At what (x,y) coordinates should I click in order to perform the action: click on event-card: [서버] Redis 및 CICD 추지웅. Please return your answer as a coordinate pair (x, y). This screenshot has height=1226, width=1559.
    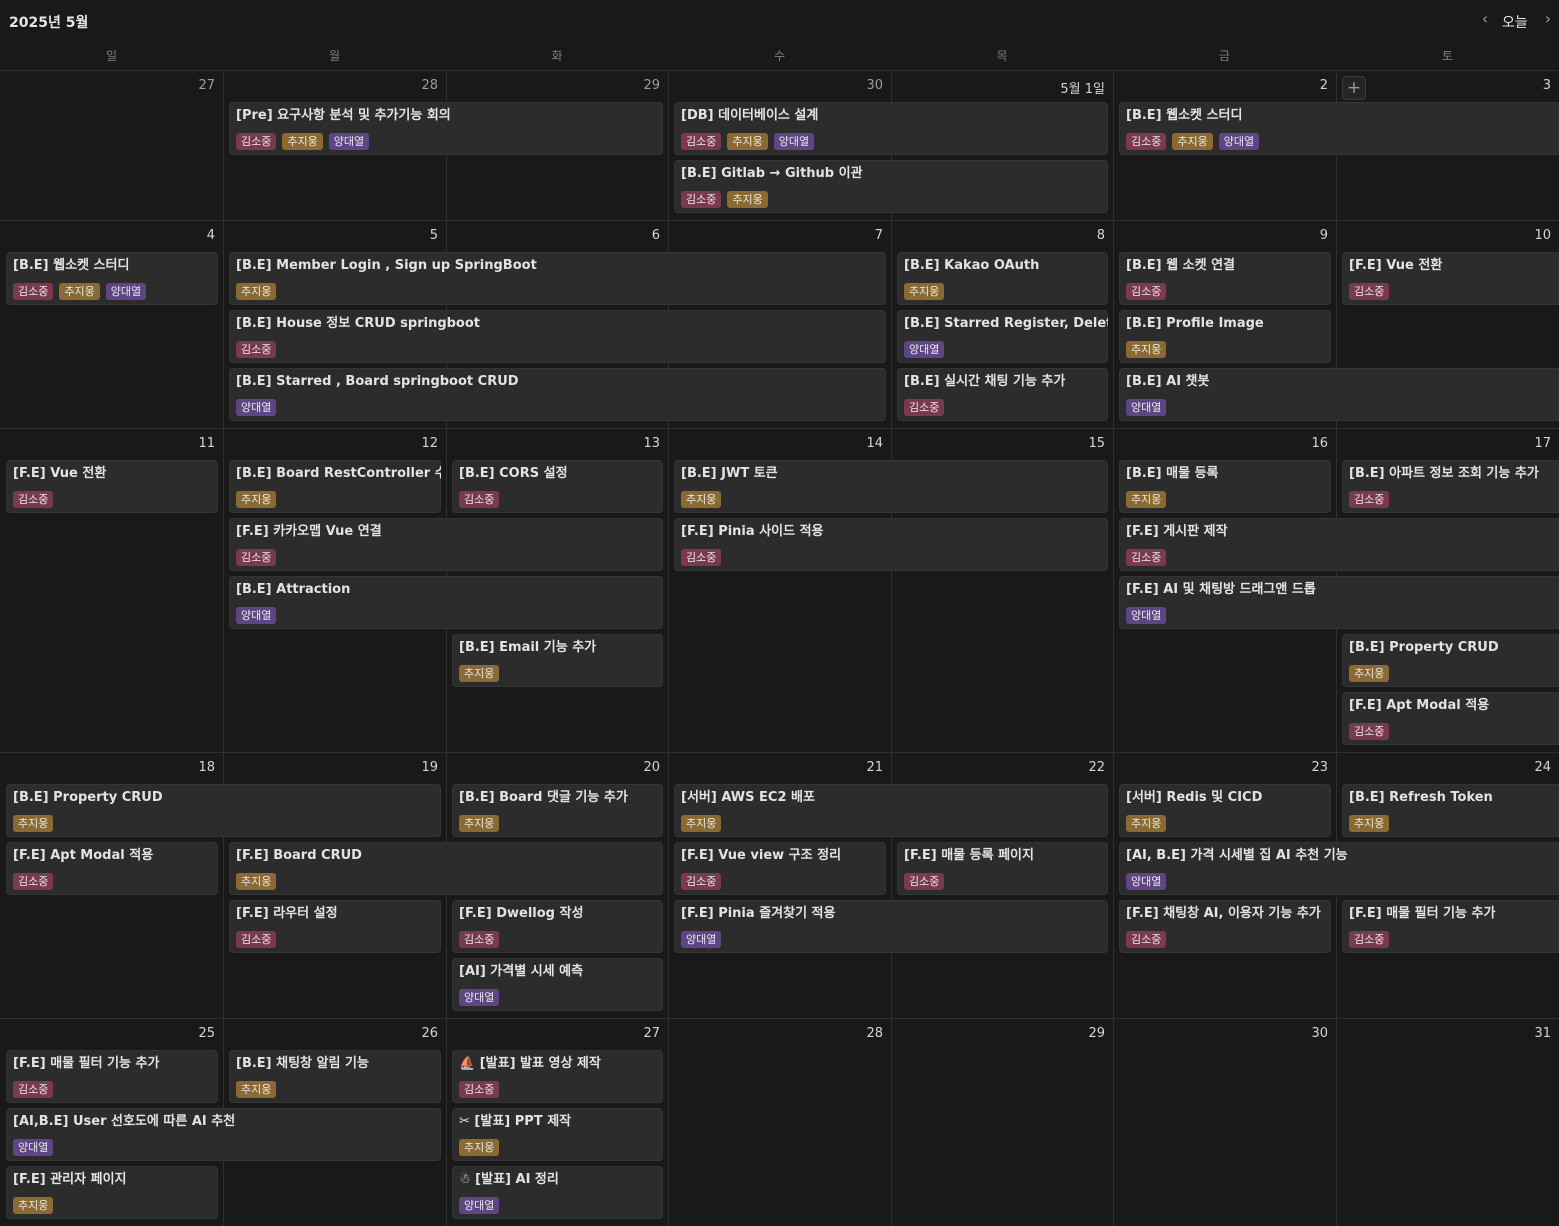
    Looking at the image, I should click on (1225, 810).